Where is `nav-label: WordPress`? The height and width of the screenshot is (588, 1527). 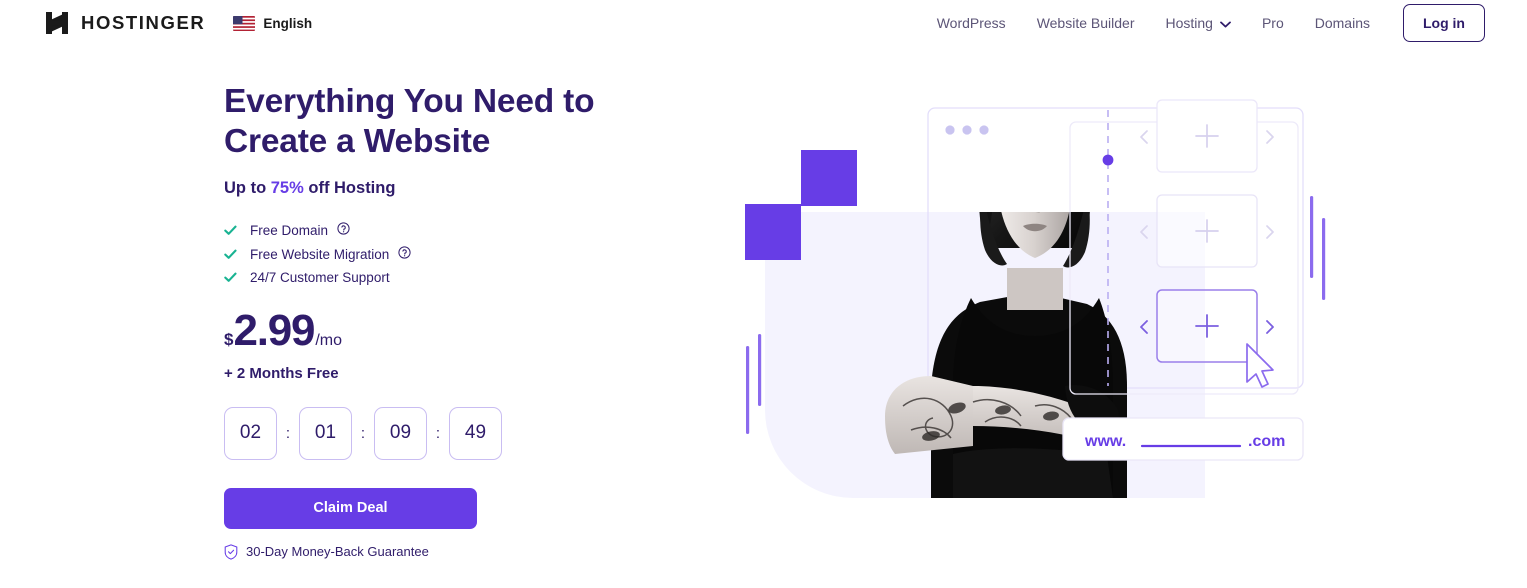 nav-label: WordPress is located at coordinates (971, 23).